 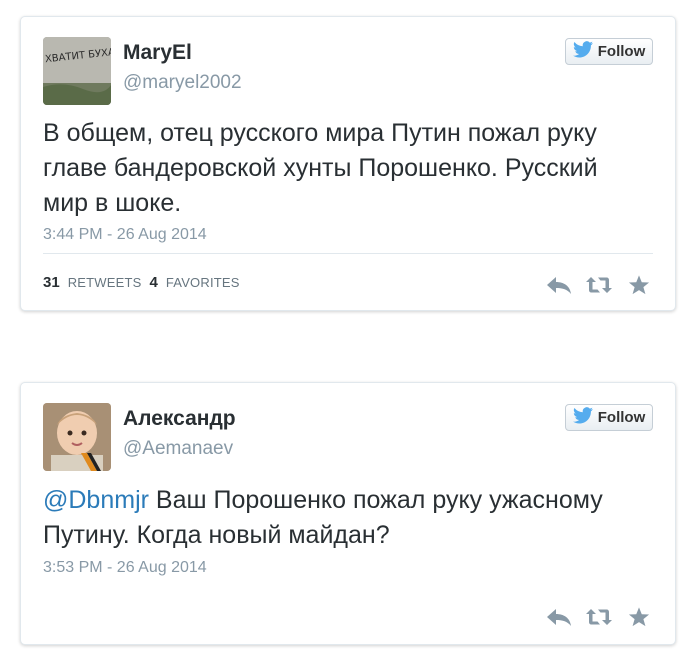 What do you see at coordinates (105, 282) in the screenshot?
I see `retweet-label: RETWEETS` at bounding box center [105, 282].